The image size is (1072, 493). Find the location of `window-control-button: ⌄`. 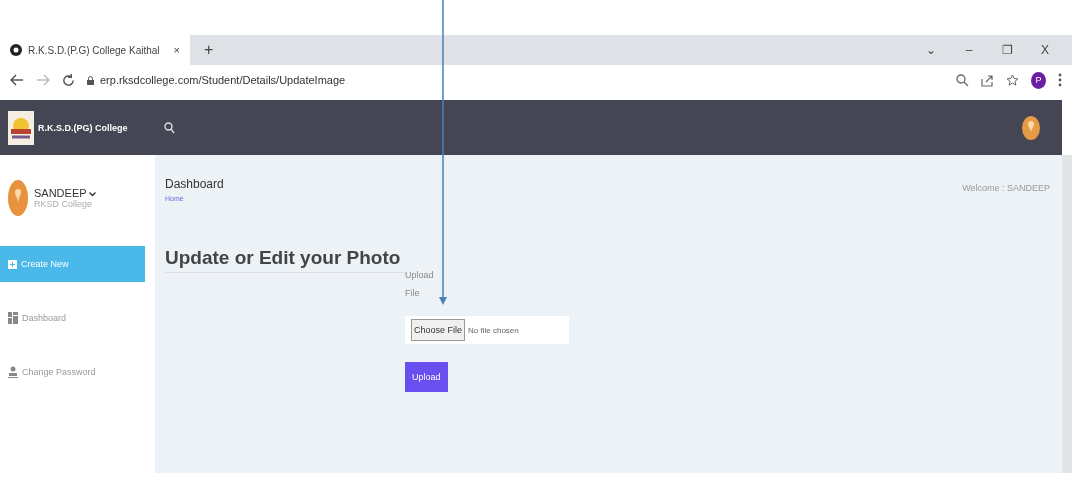

window-control-button: ⌄ is located at coordinates (931, 50).